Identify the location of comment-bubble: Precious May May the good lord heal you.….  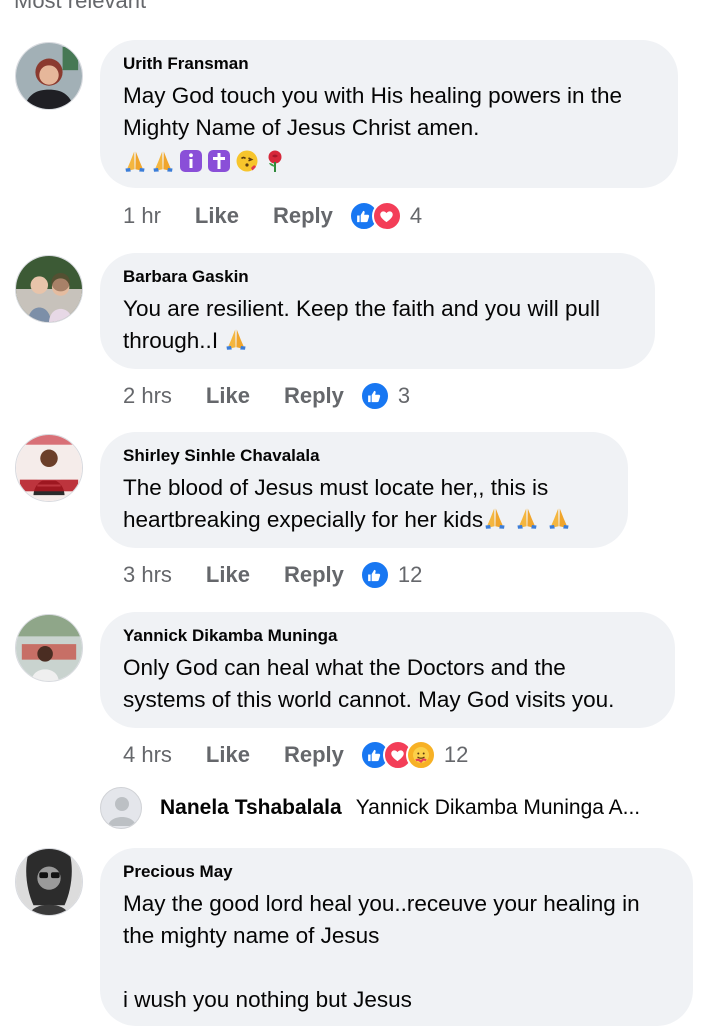
(396, 937).